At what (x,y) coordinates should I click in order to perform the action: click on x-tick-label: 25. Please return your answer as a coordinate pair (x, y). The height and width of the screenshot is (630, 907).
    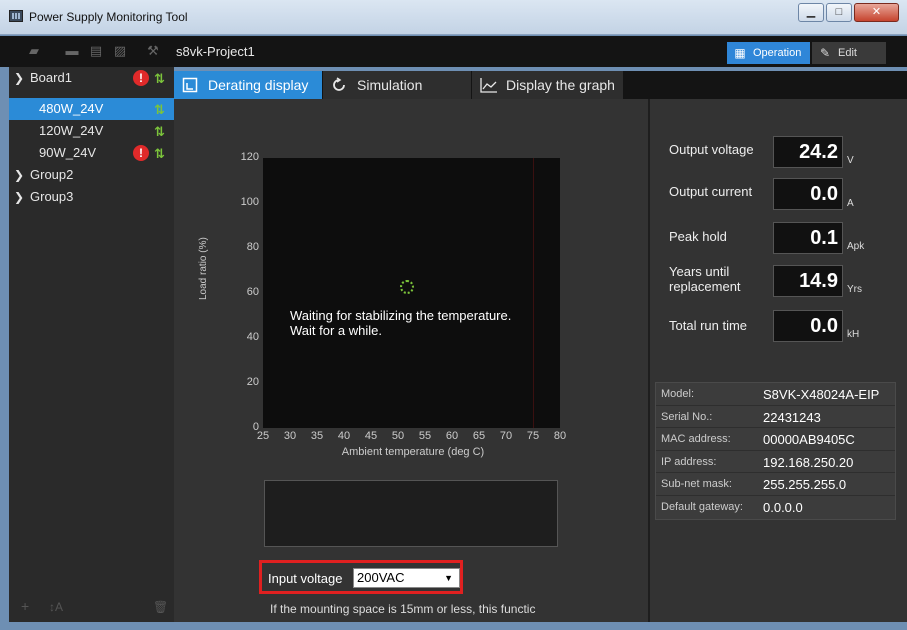
    Looking at the image, I should click on (263, 436).